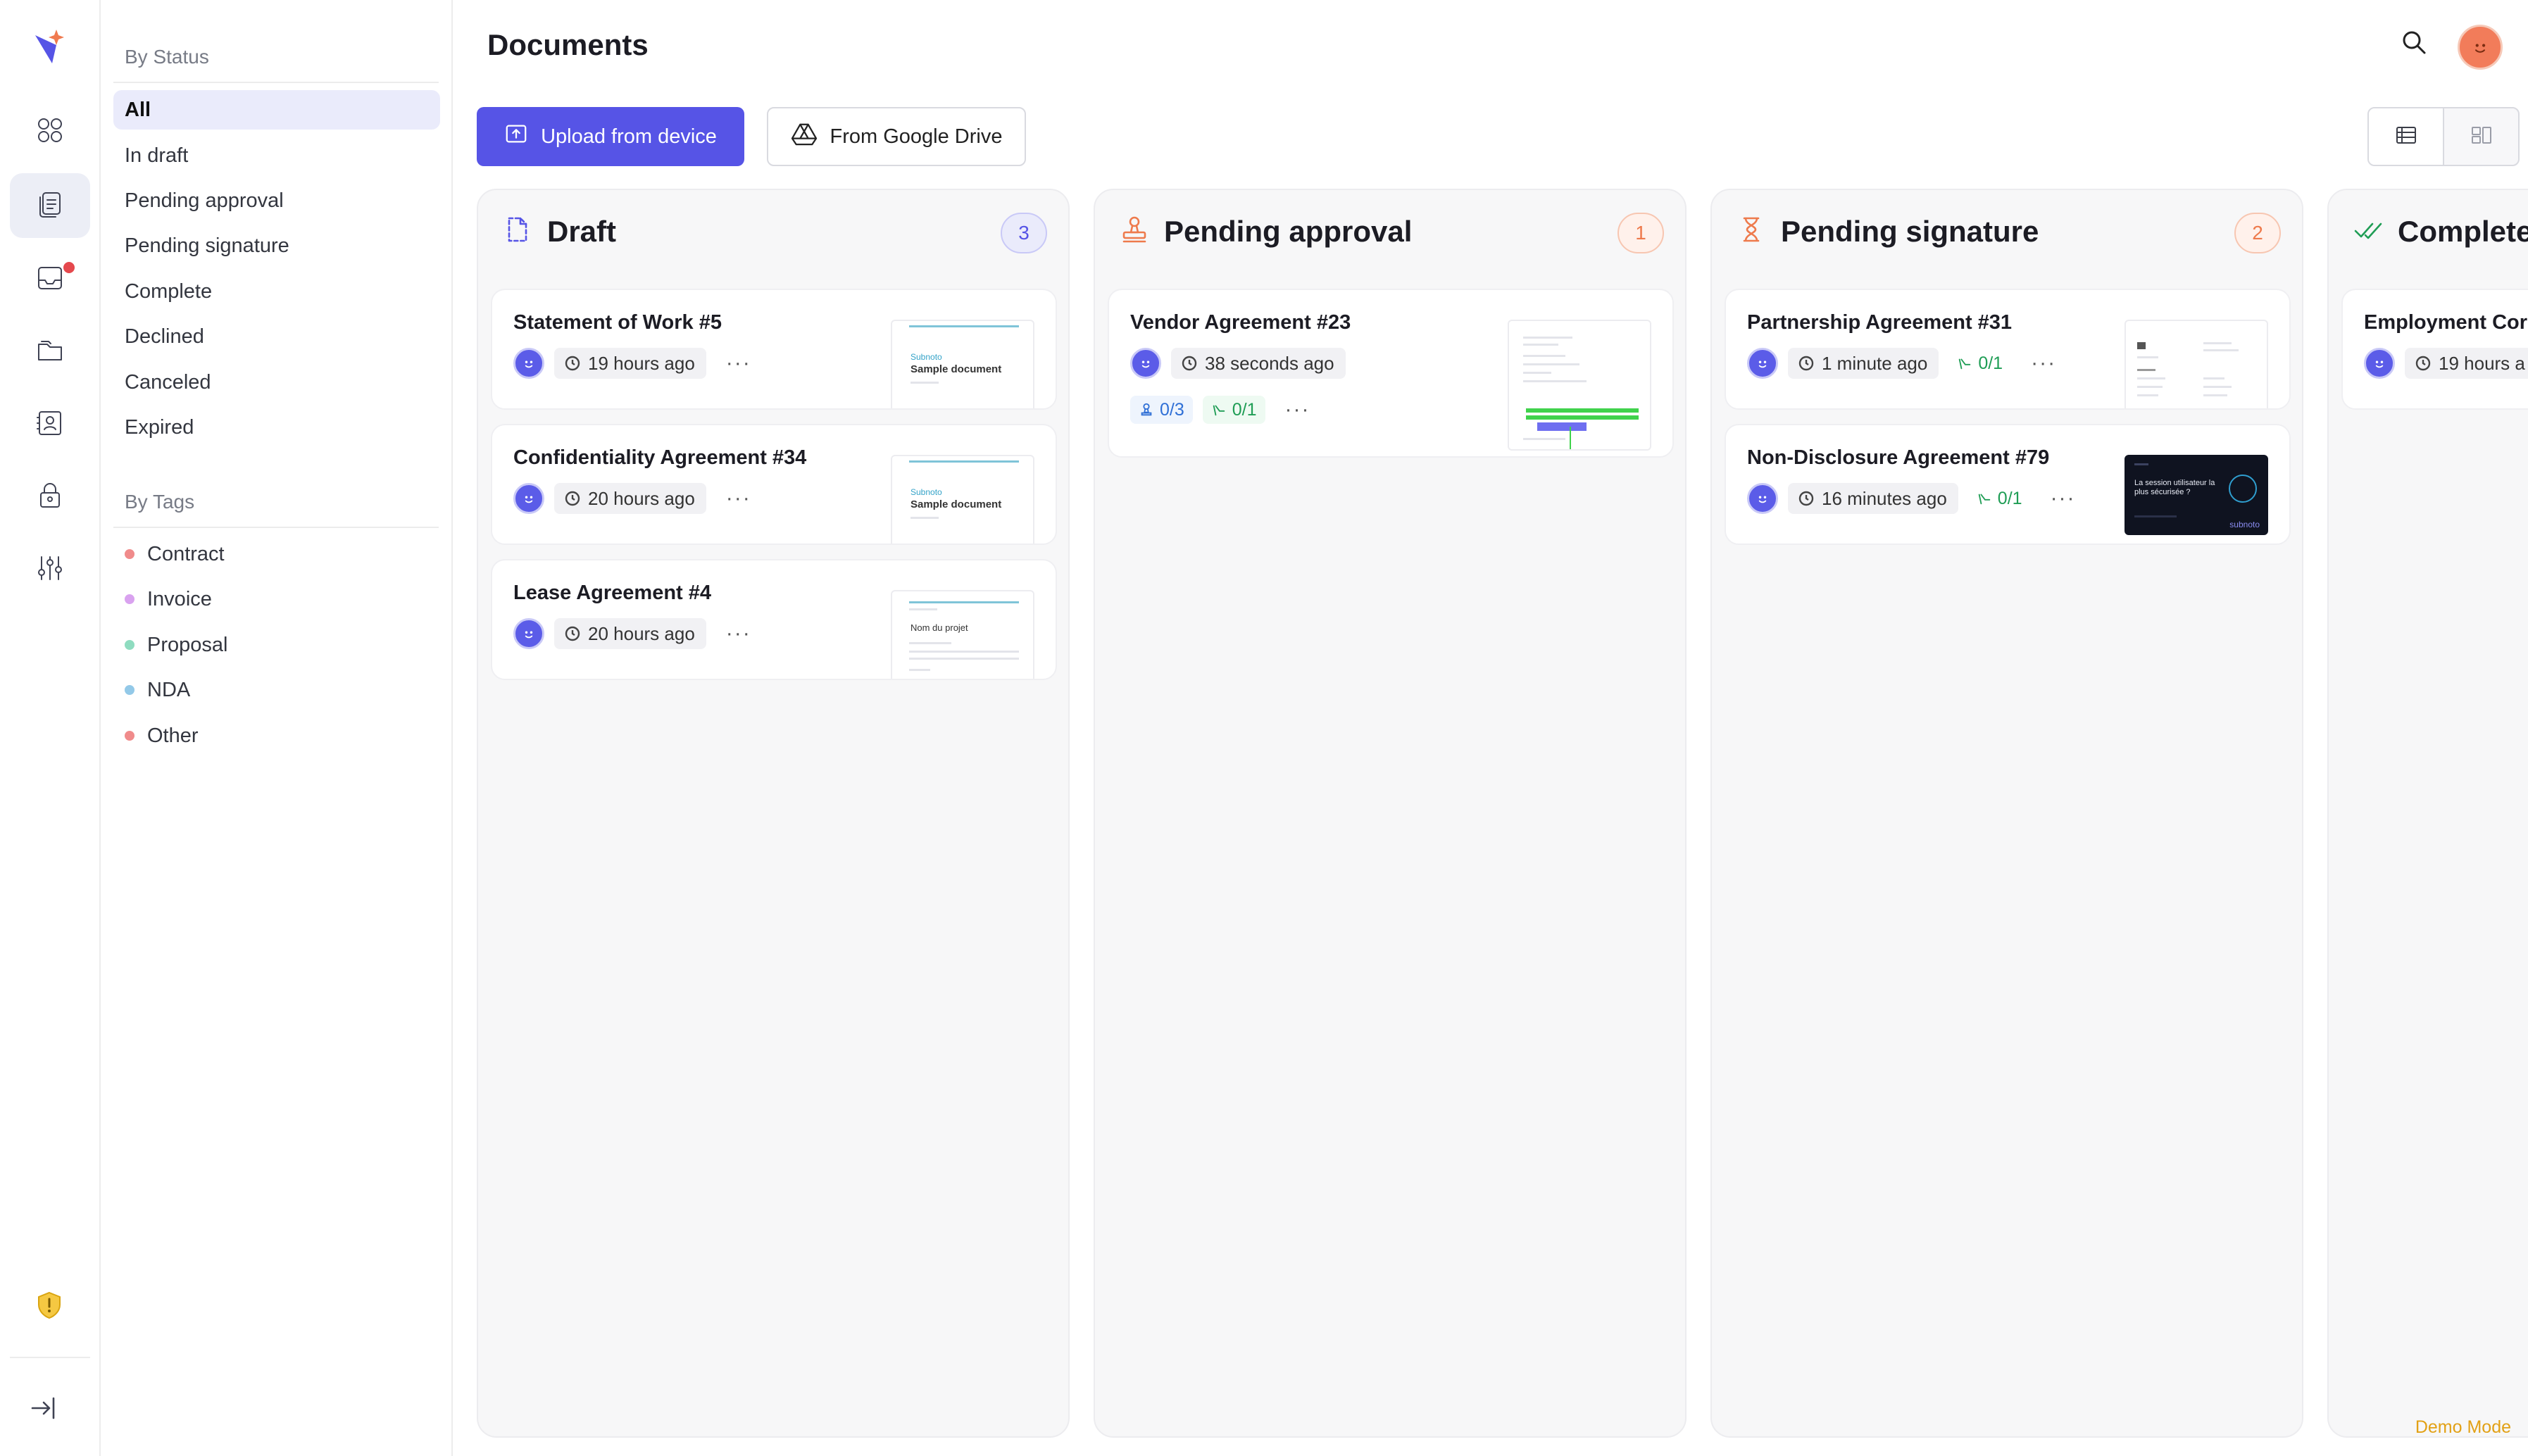 Image resolution: width=2528 pixels, height=1456 pixels. Describe the element at coordinates (582, 231) in the screenshot. I see `column-title: Draft` at that location.